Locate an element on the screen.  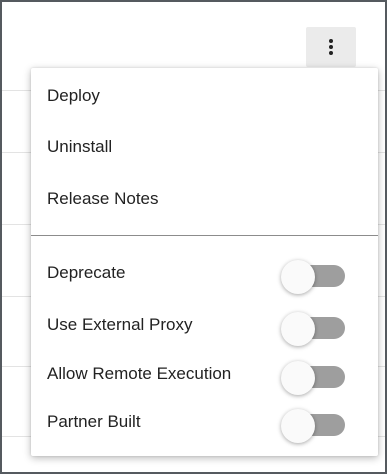
more-vert-icon is located at coordinates (331, 47).